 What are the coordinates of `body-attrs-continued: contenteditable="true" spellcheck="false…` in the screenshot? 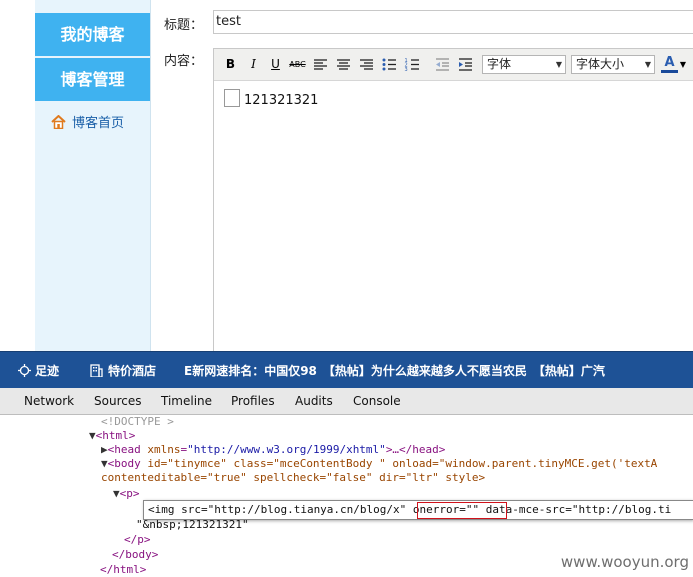 It's located at (293, 477).